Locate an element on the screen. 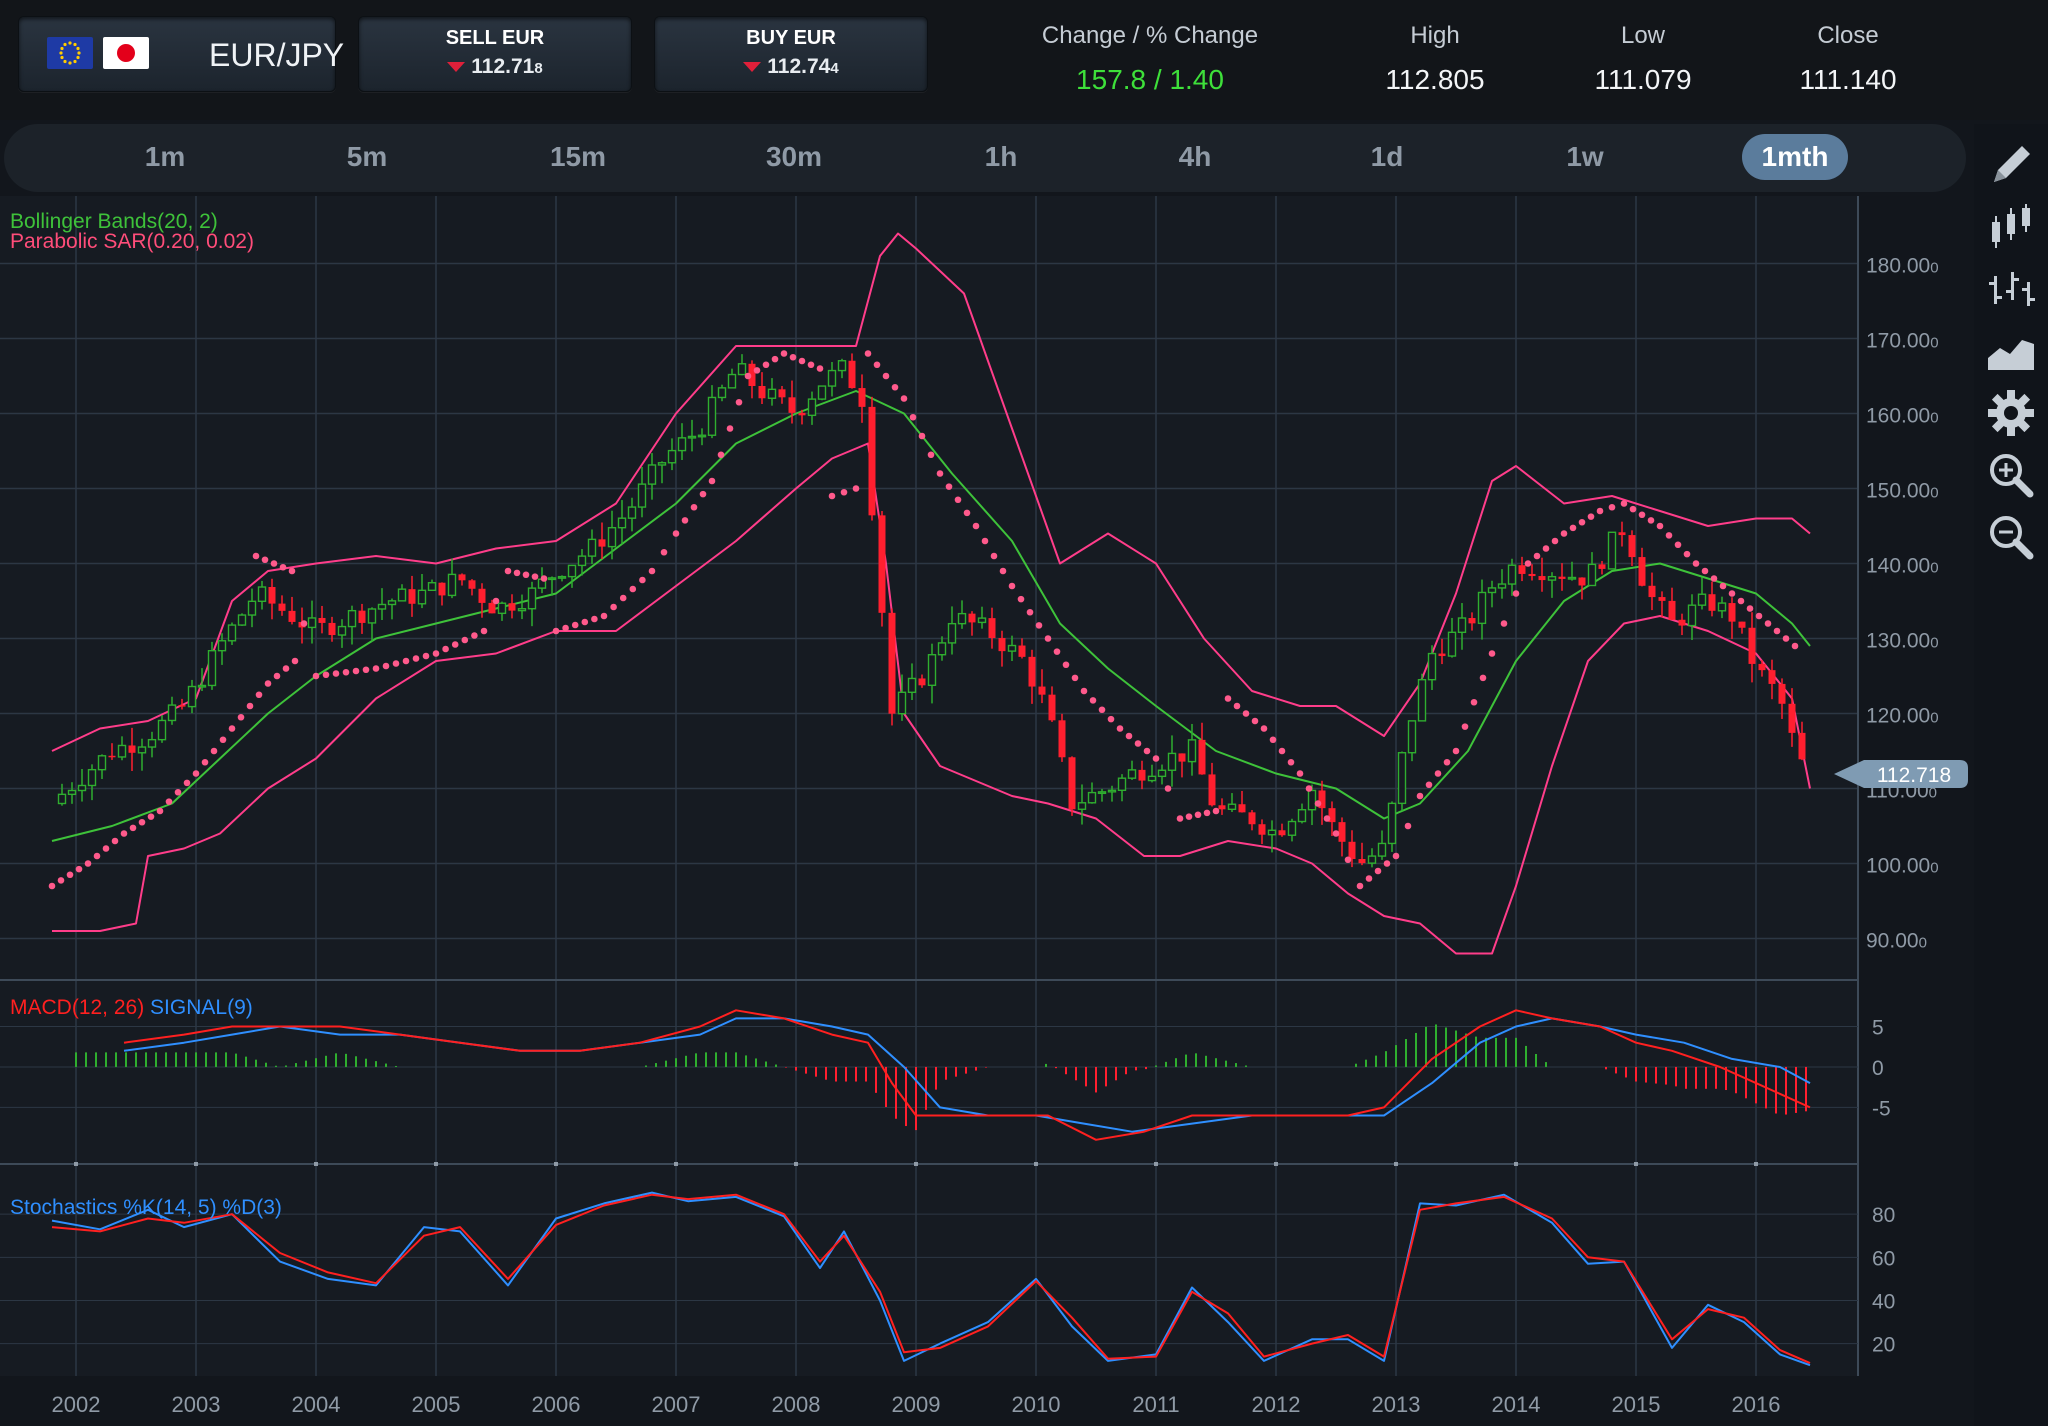  jp-flag-icon is located at coordinates (126, 53).